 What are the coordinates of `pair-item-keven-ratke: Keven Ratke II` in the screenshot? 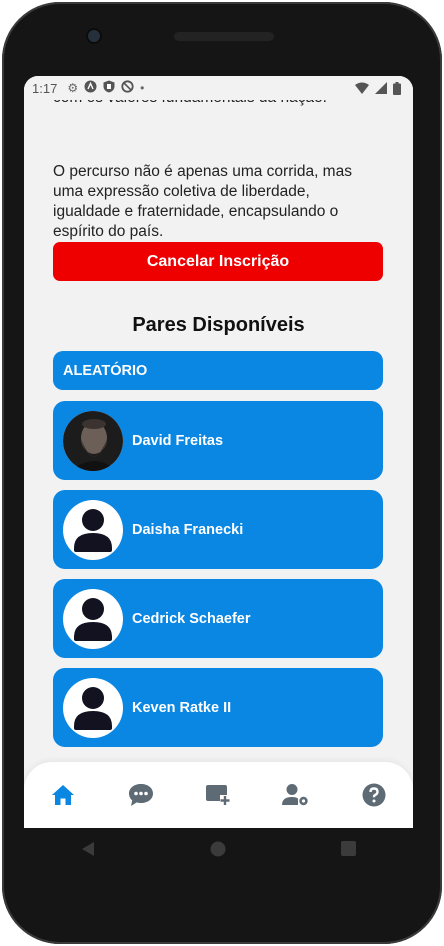 It's located at (218, 707).